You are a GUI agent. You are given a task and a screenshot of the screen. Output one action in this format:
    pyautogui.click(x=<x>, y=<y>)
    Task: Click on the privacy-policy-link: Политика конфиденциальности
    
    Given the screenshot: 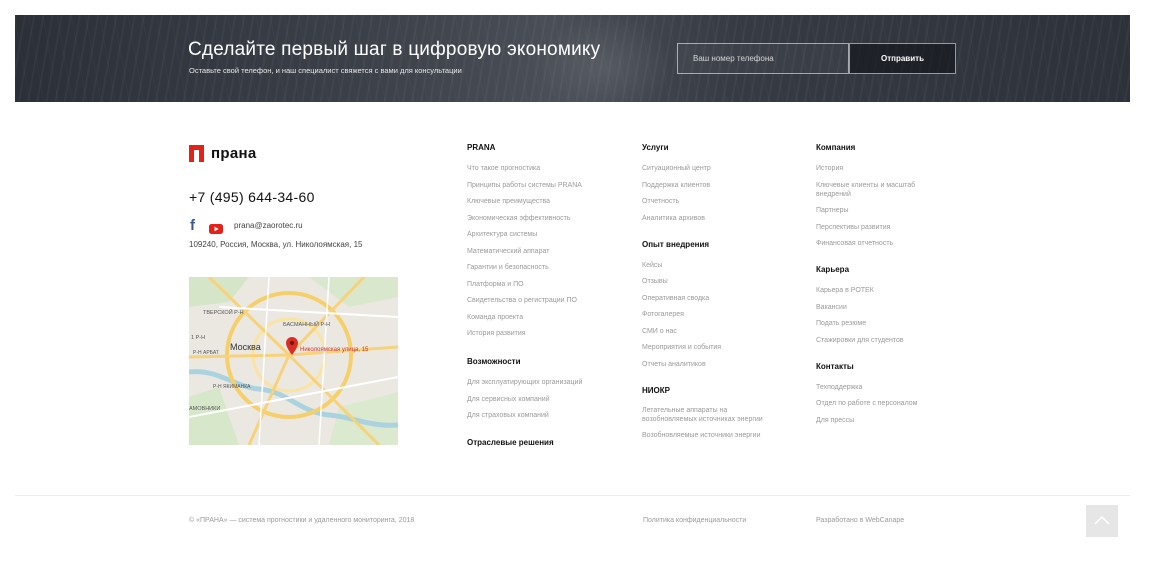 What is the action you would take?
    pyautogui.click(x=694, y=520)
    